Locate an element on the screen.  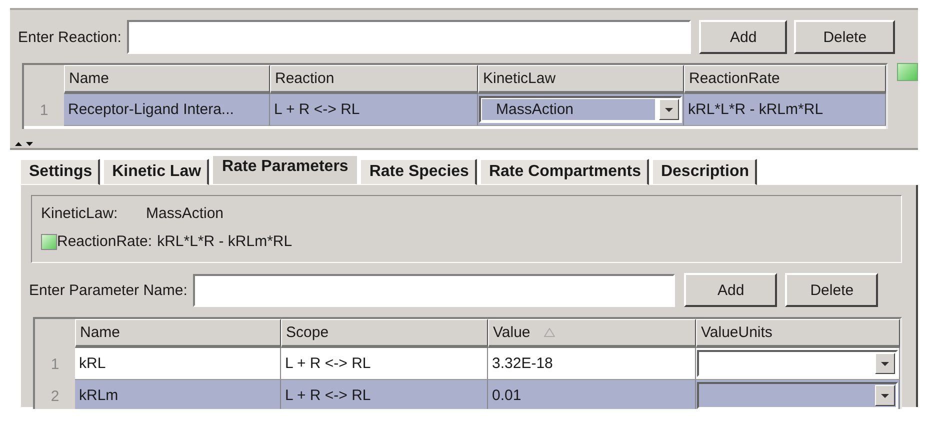
tab: Settings is located at coordinates (60, 172).